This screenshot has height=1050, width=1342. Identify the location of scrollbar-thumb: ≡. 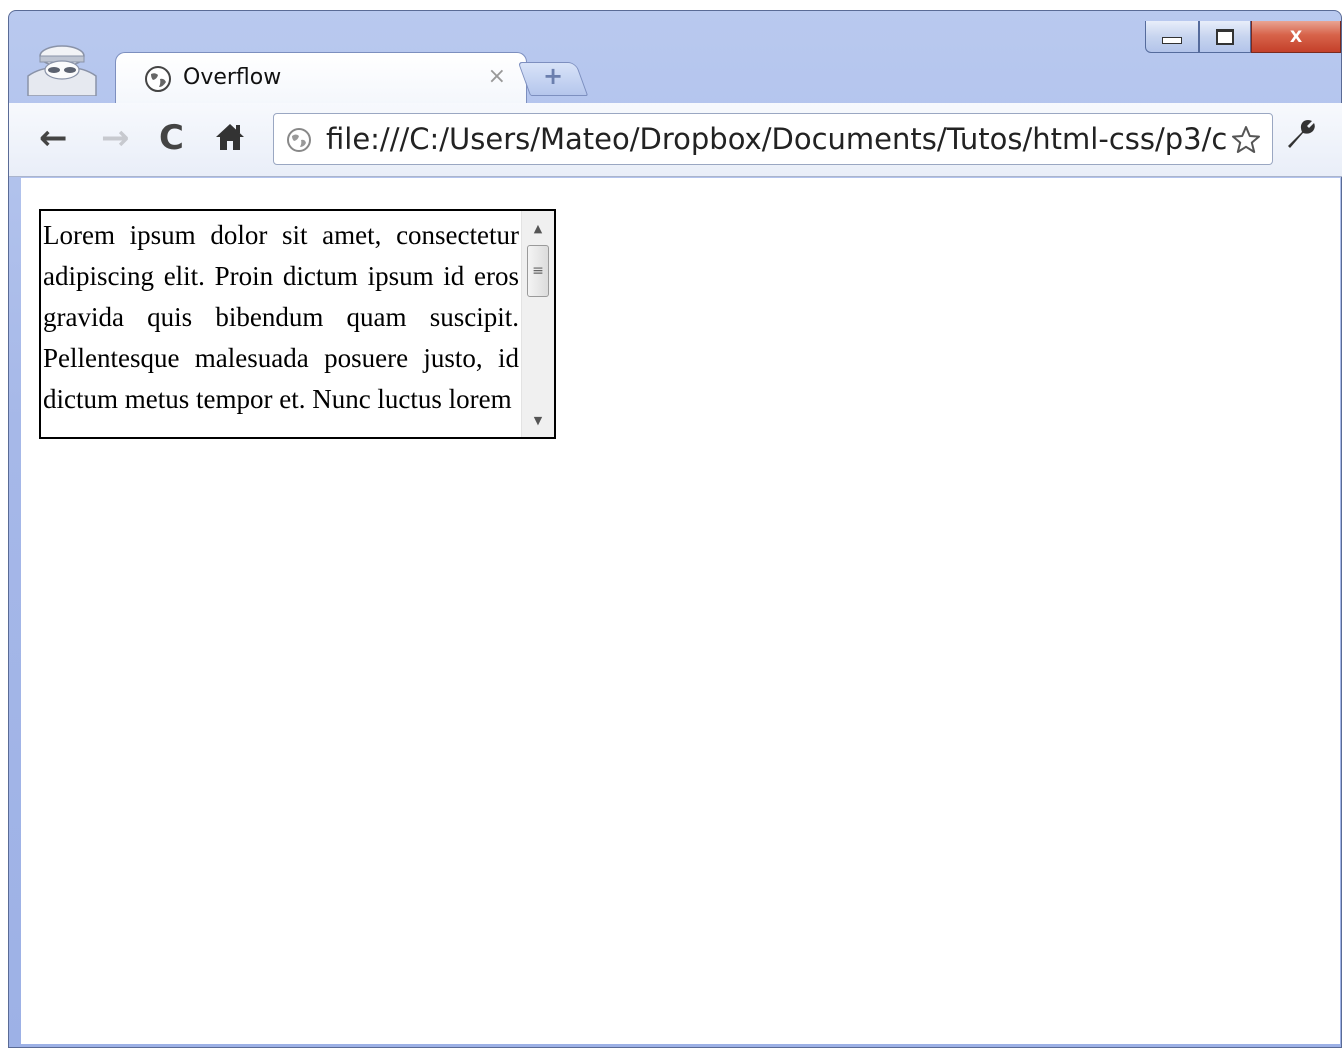
(538, 271).